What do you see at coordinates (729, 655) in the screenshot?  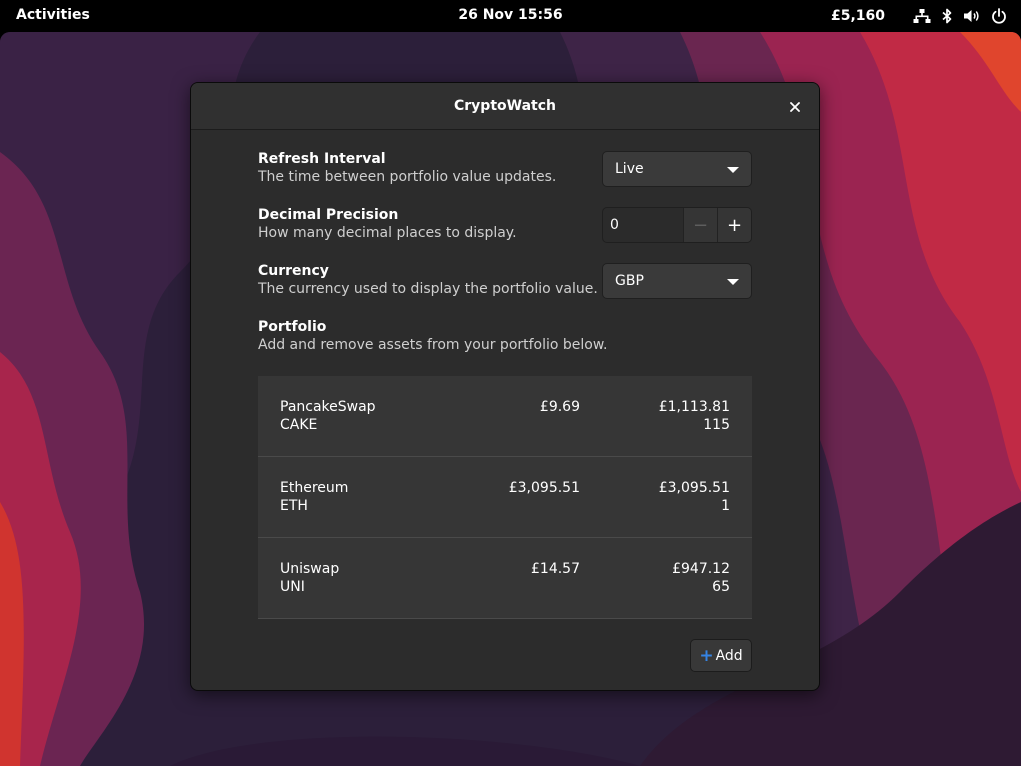 I see `add-button-label: Add` at bounding box center [729, 655].